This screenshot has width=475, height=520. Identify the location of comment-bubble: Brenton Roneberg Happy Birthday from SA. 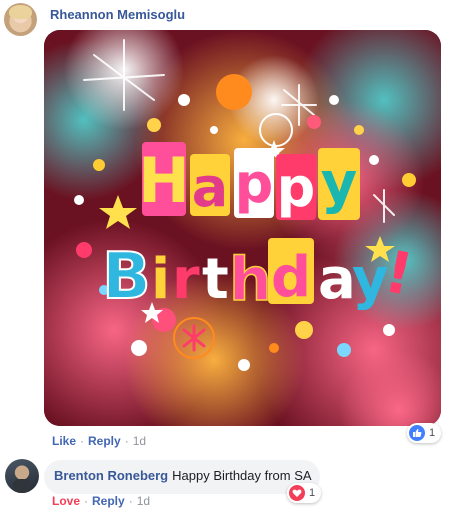
(182, 477).